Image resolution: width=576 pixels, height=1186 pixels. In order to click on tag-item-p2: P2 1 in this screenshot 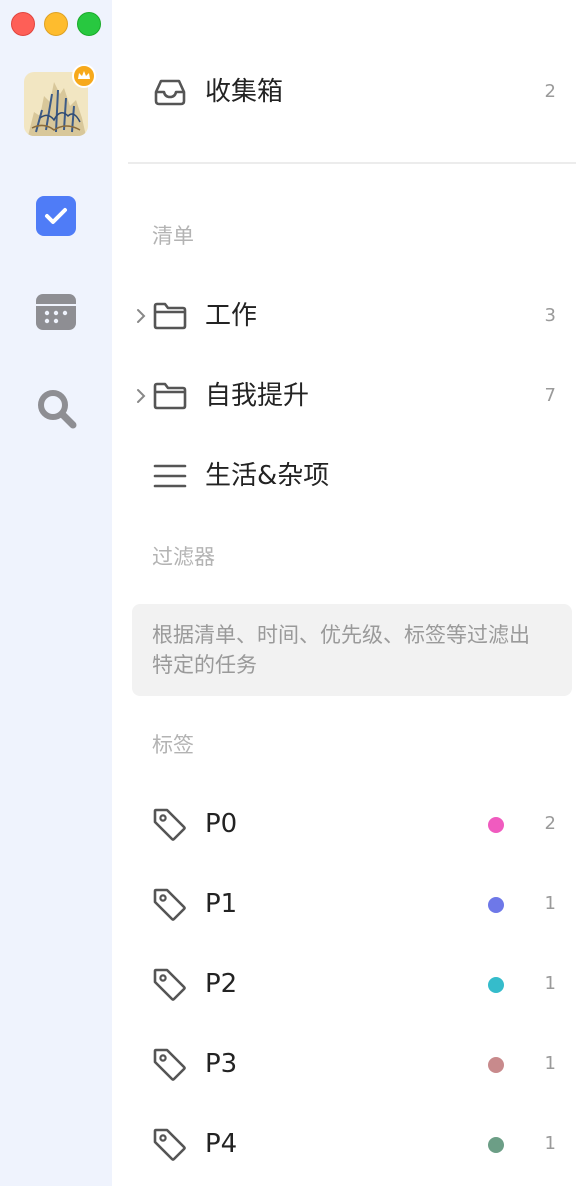, I will do `click(352, 984)`.